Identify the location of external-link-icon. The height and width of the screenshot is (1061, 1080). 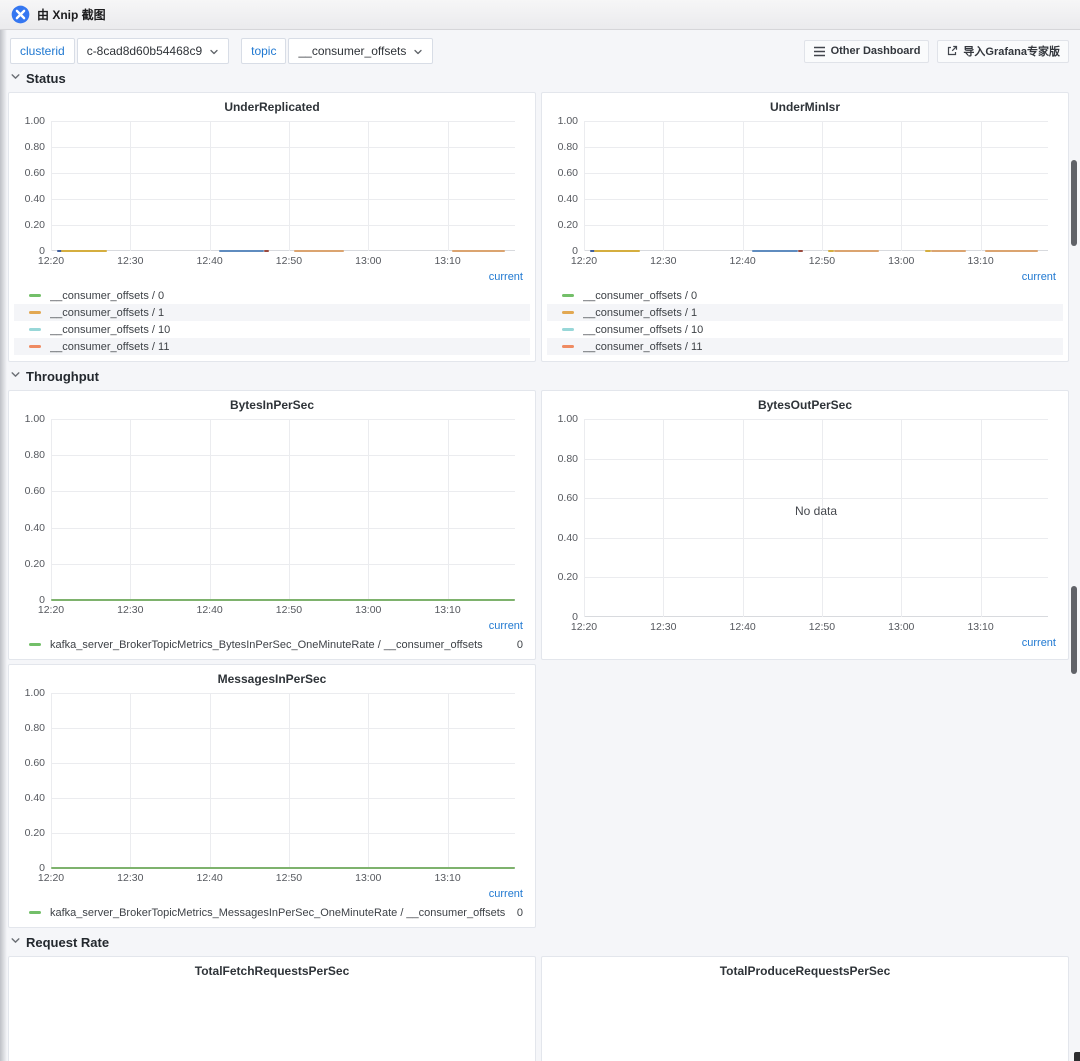
(952, 51).